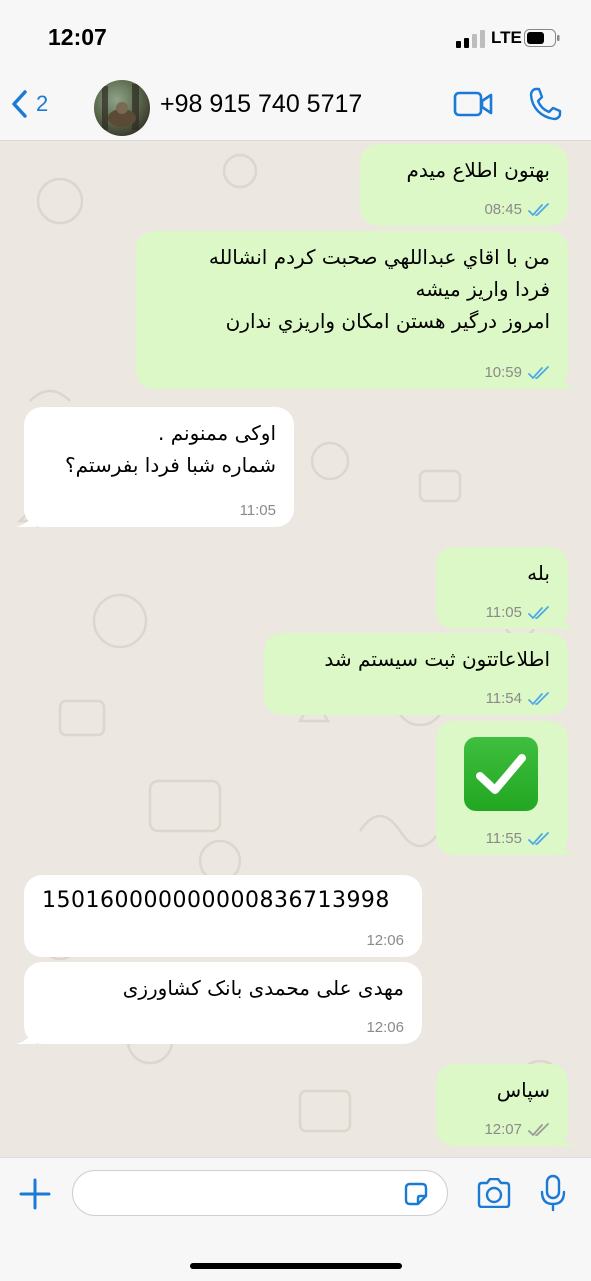 Image resolution: width=591 pixels, height=1281 pixels. I want to click on microphone-icon, so click(553, 1193).